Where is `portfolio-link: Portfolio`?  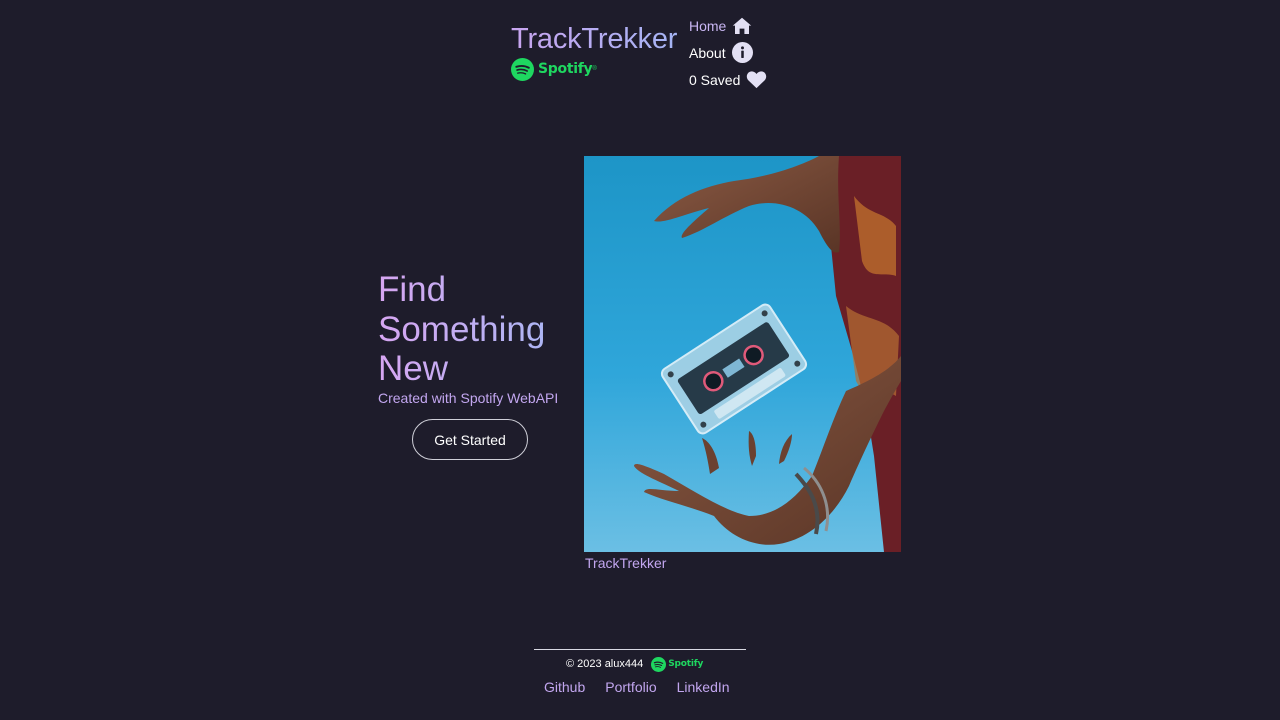 portfolio-link: Portfolio is located at coordinates (630, 687).